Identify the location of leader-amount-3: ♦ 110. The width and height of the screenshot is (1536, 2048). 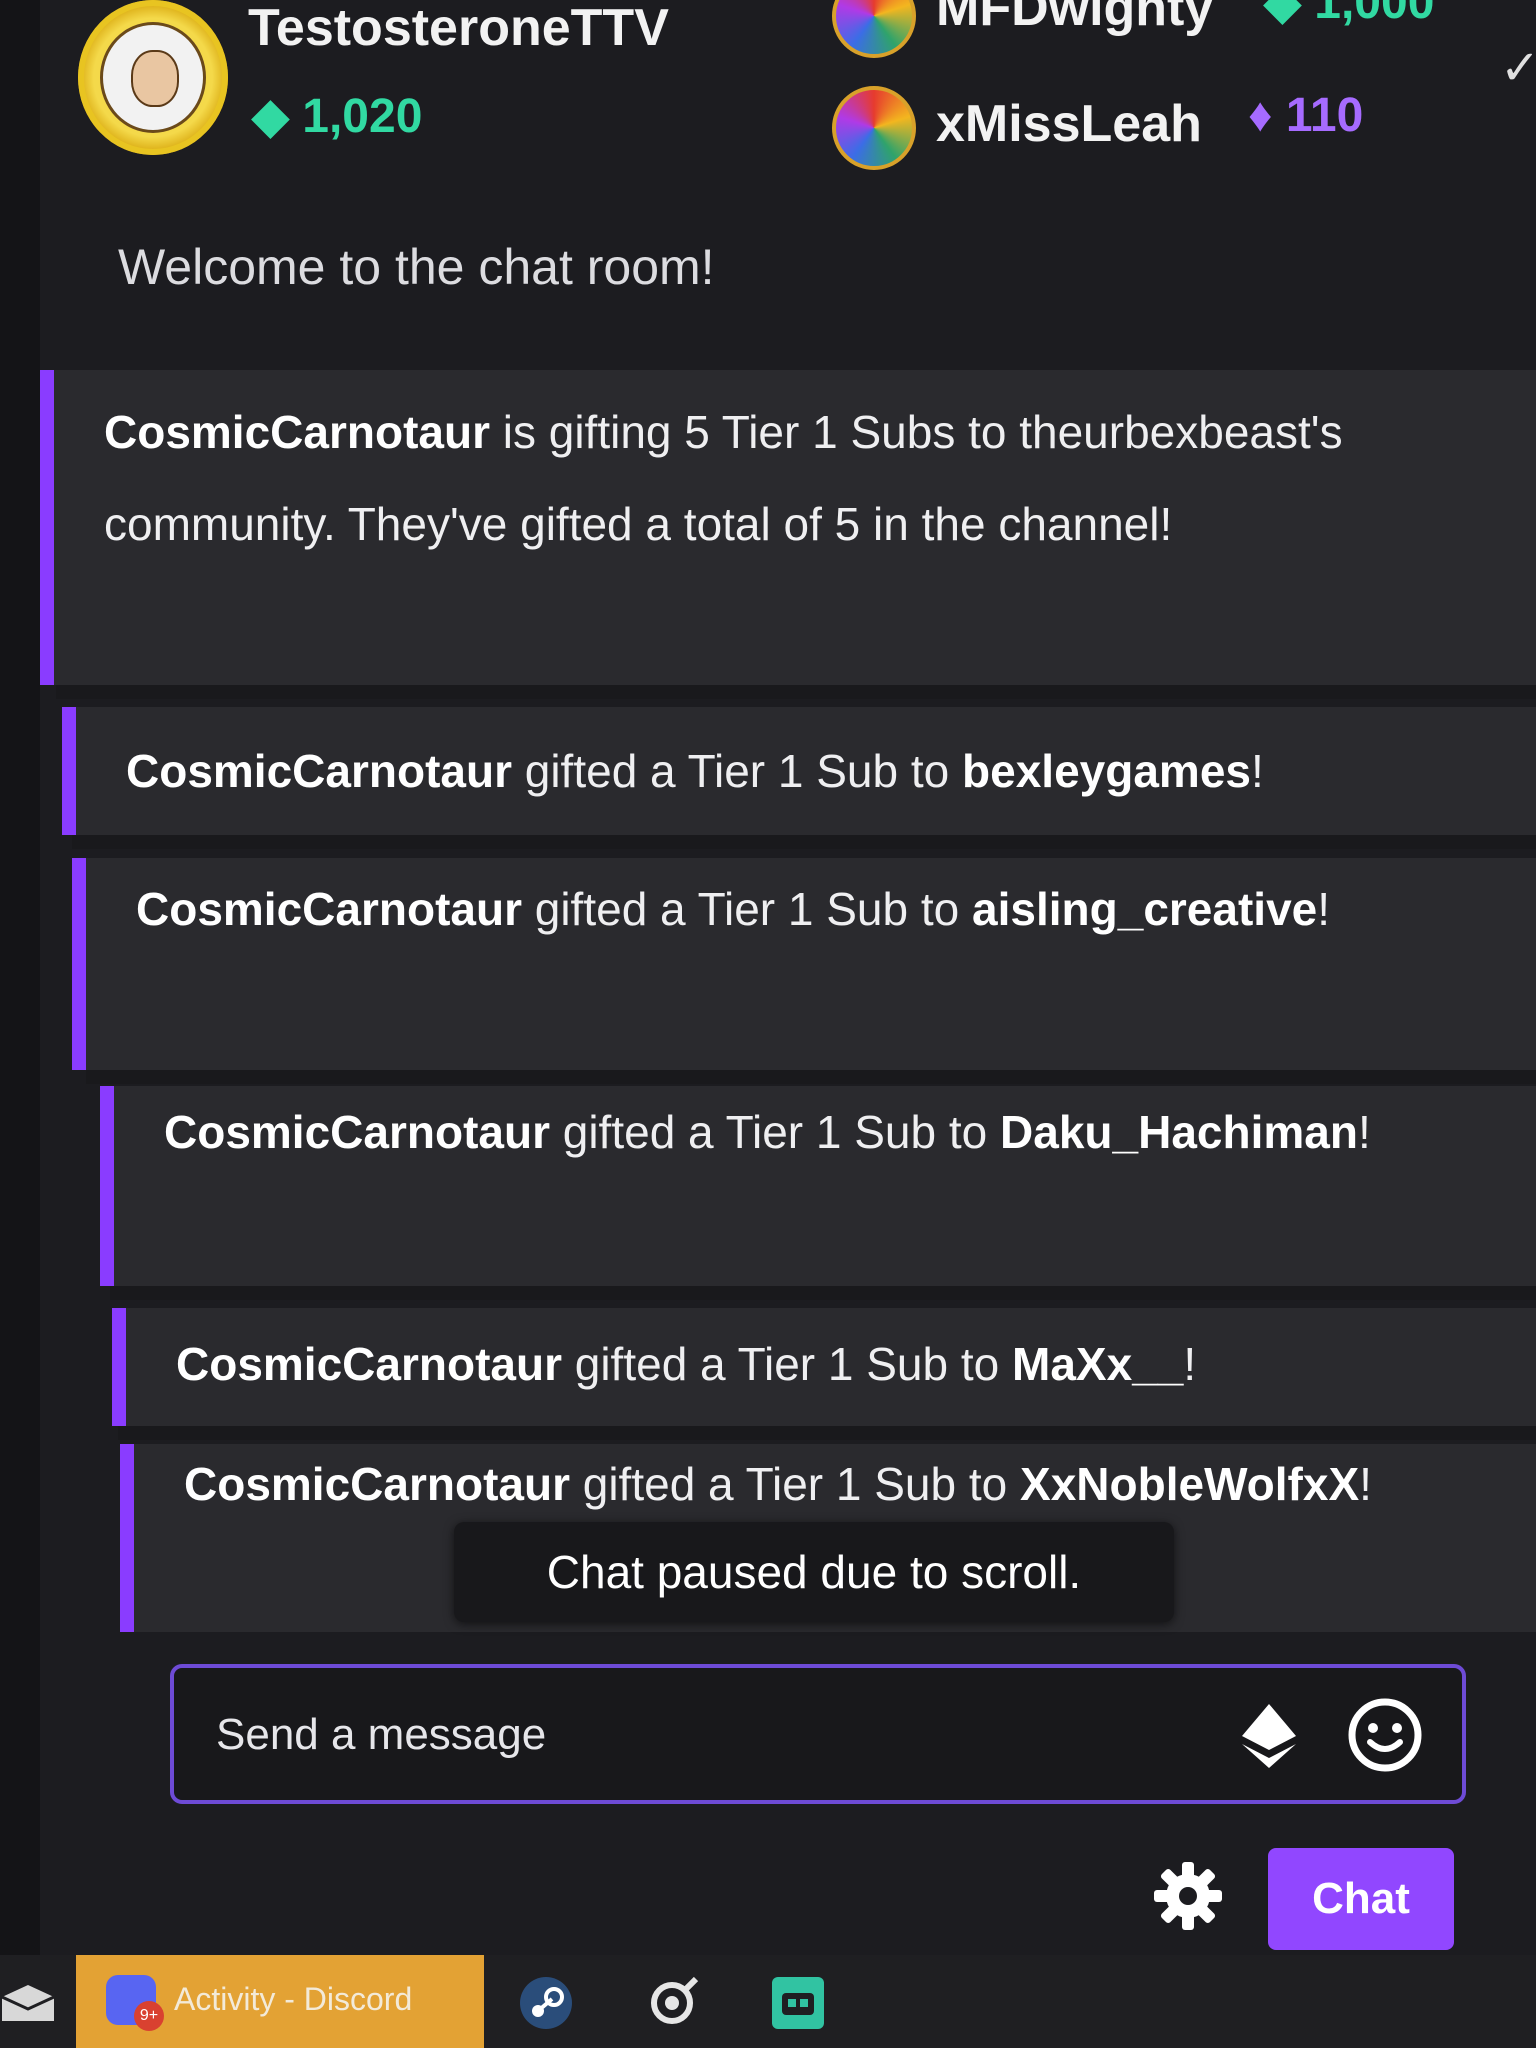
(1305, 115).